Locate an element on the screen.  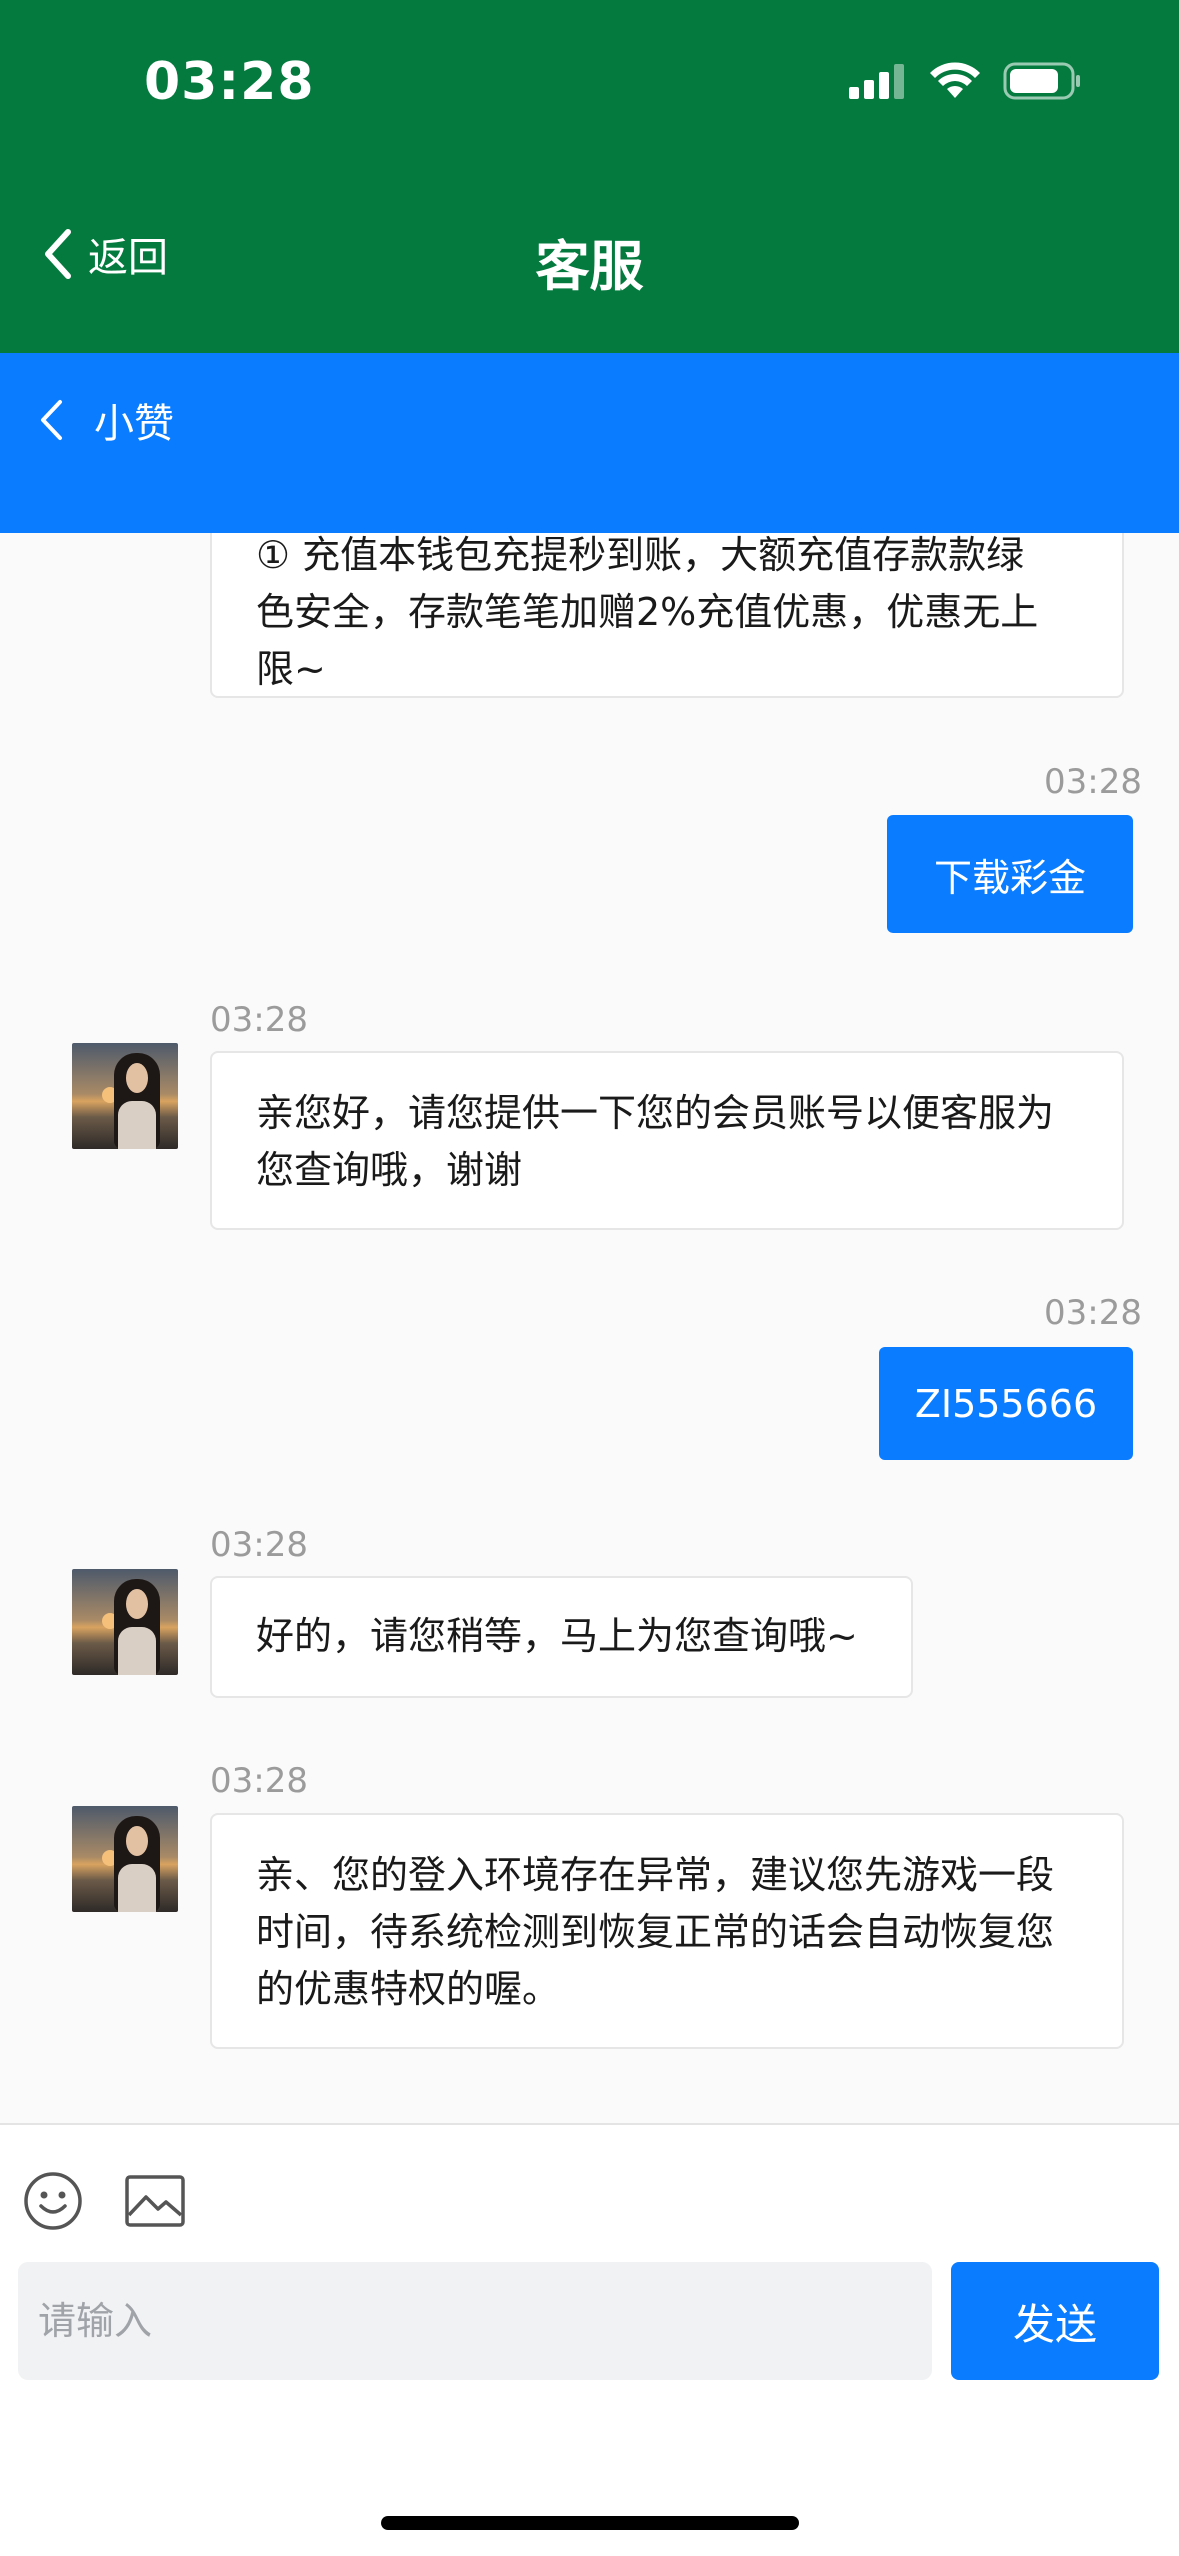
agent-message: 亲您好，请您提供一下您的会员账号以便客服为 您查询哦，谢谢 is located at coordinates (667, 1140).